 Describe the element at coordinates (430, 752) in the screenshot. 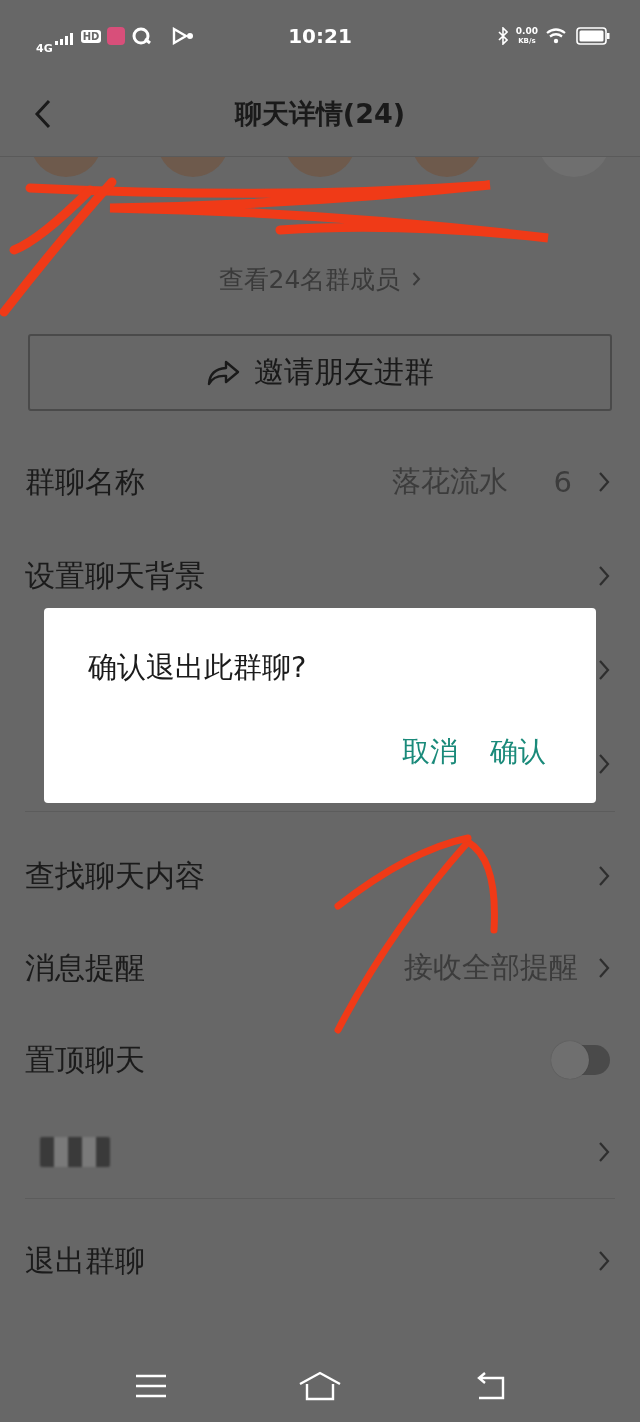

I see `dialog-action: 取消` at that location.